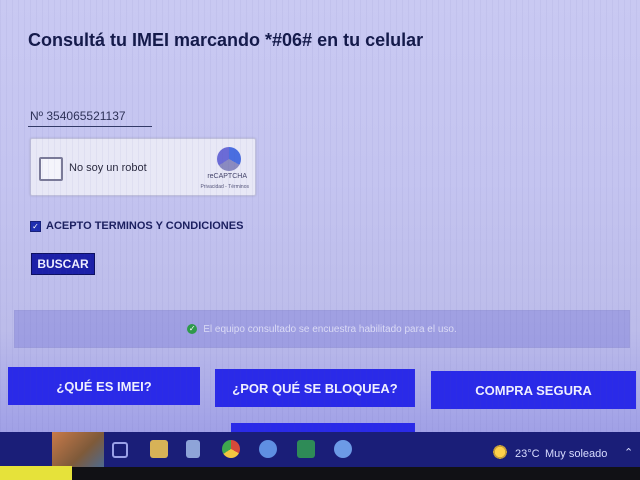  Describe the element at coordinates (306, 449) in the screenshot. I see `excel-icon` at that location.